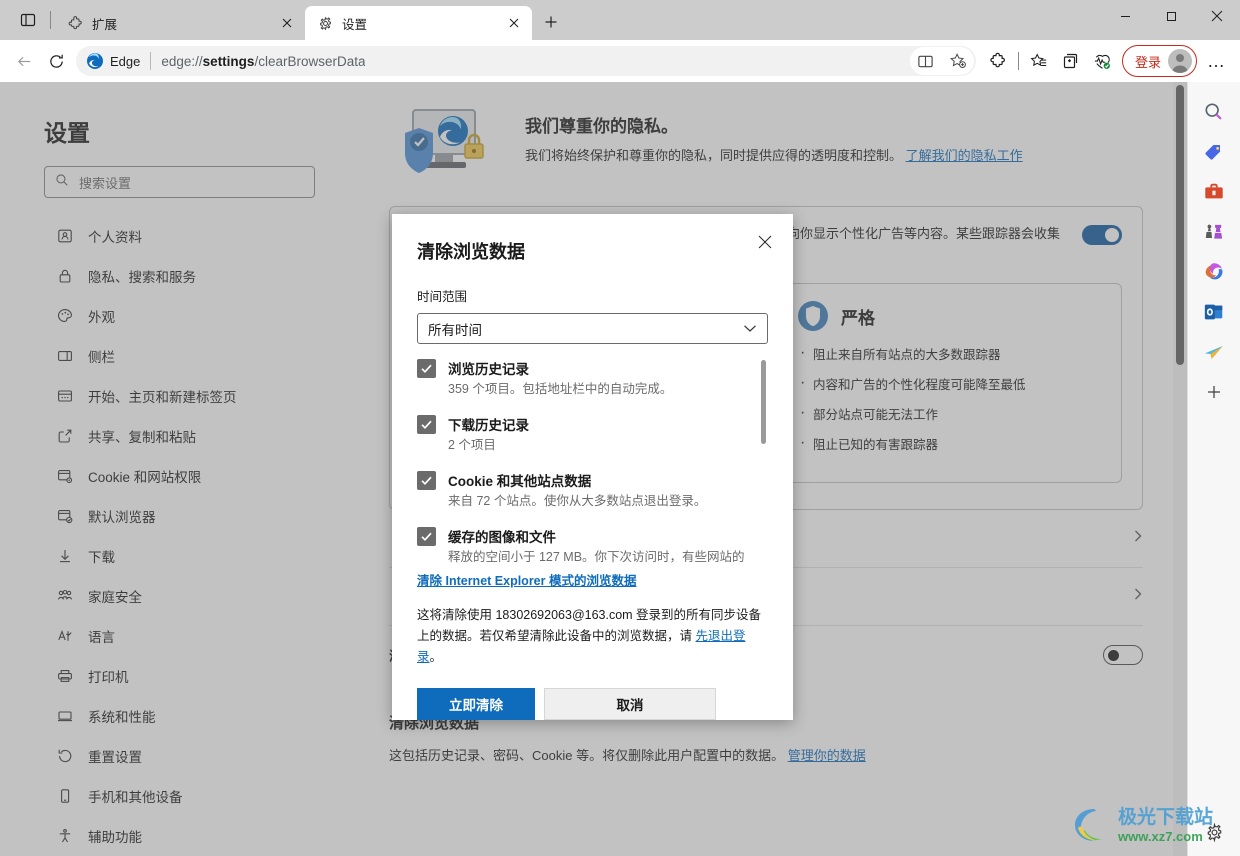 The width and height of the screenshot is (1240, 856). Describe the element at coordinates (1214, 152) in the screenshot. I see `shopping-tag-icon` at that location.